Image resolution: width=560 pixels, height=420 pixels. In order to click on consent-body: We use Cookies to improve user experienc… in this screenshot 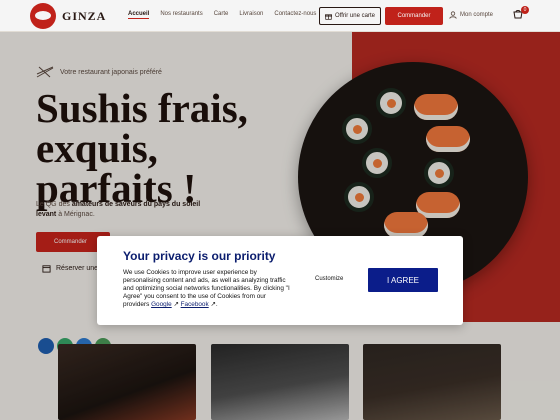, I will do `click(208, 289)`.